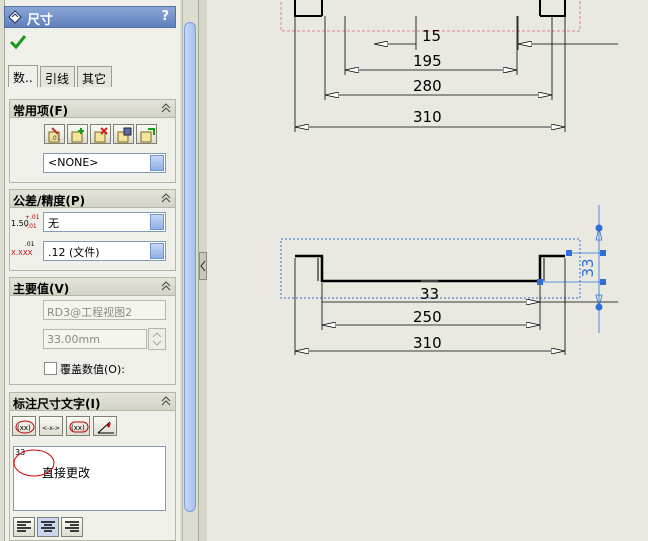 The height and width of the screenshot is (541, 648). Describe the element at coordinates (41, 111) in the screenshot. I see `favorites-header-label: 常用项(F)` at that location.